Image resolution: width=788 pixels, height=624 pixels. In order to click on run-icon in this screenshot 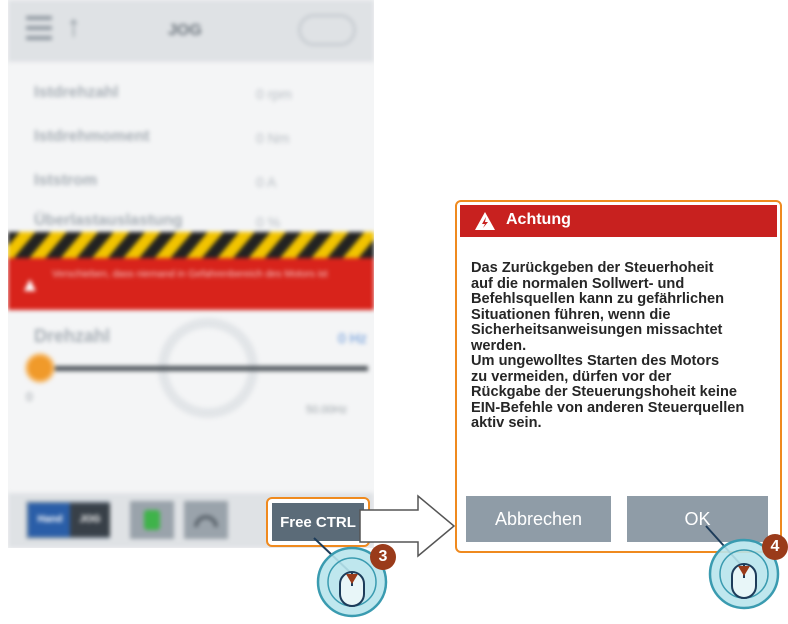, I will do `click(152, 520)`.